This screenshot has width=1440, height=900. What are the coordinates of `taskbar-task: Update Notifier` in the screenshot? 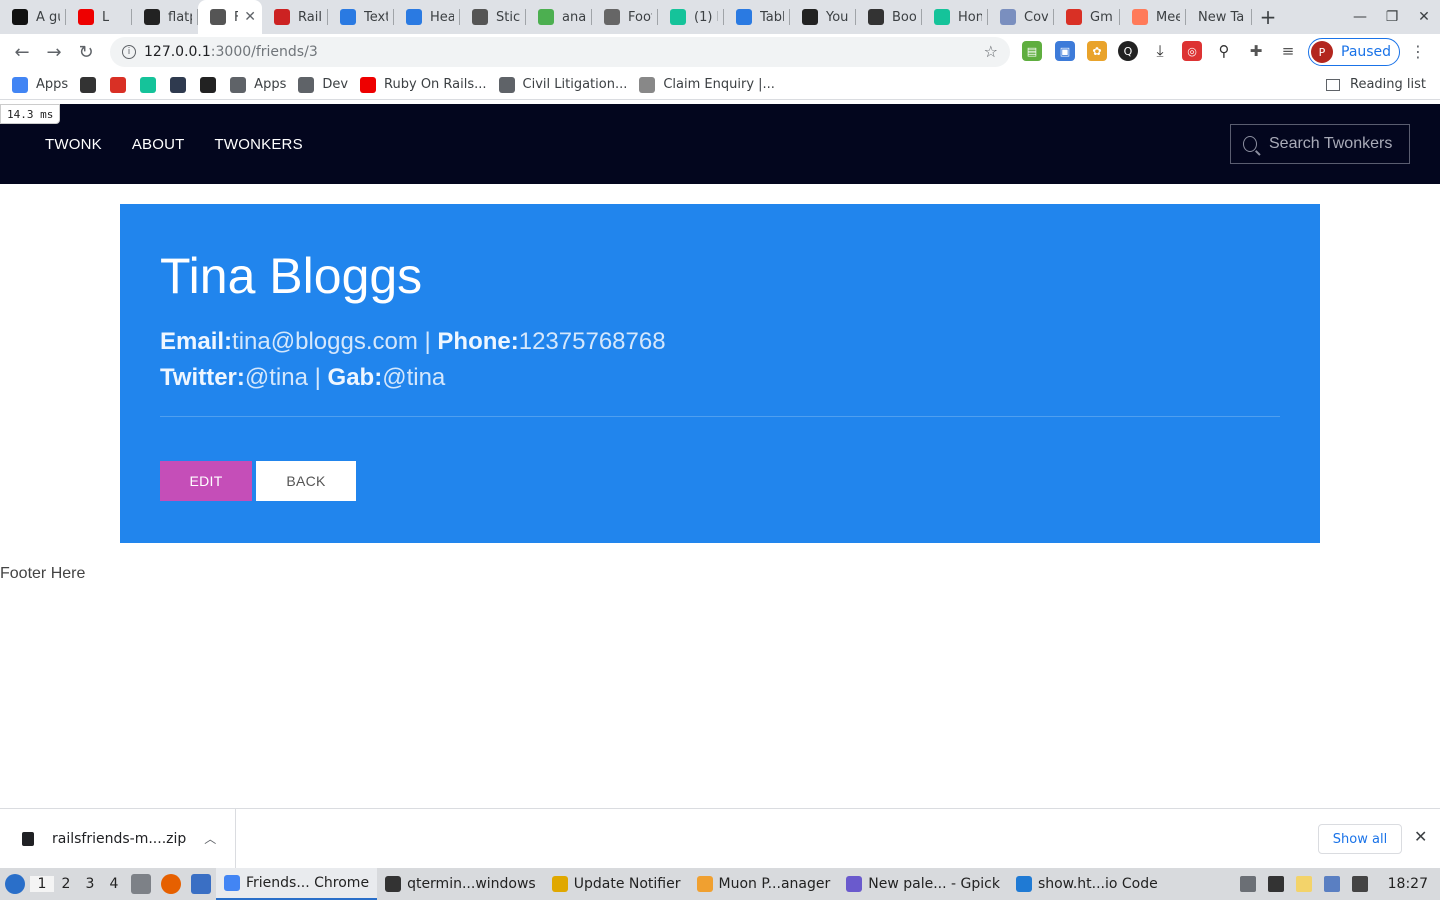 It's located at (616, 884).